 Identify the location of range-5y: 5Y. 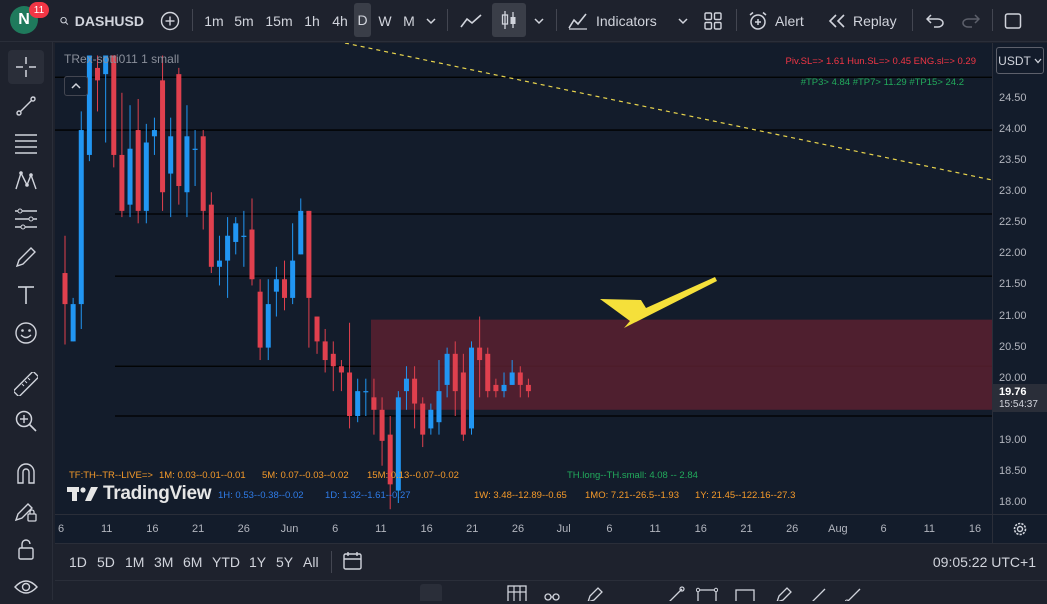
(284, 562).